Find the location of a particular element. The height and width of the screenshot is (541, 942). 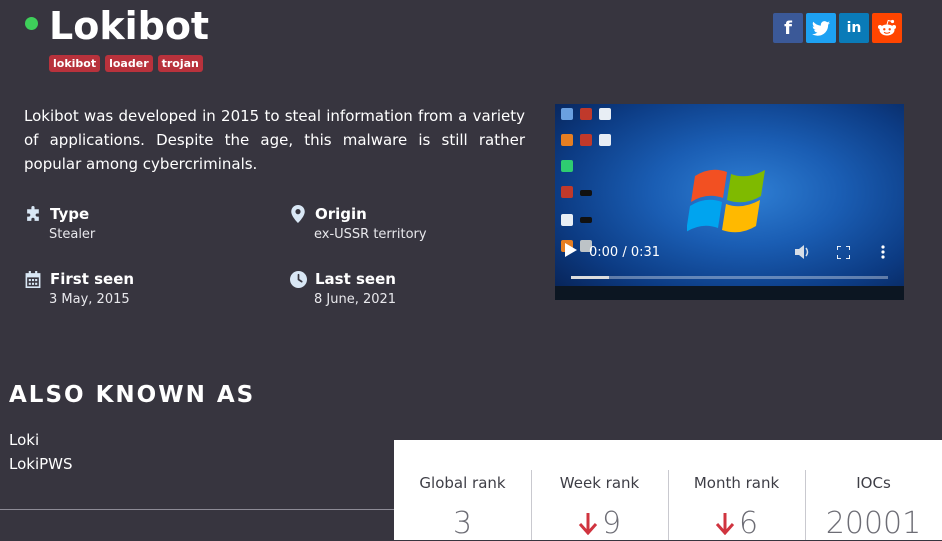

volume-button is located at coordinates (803, 252).